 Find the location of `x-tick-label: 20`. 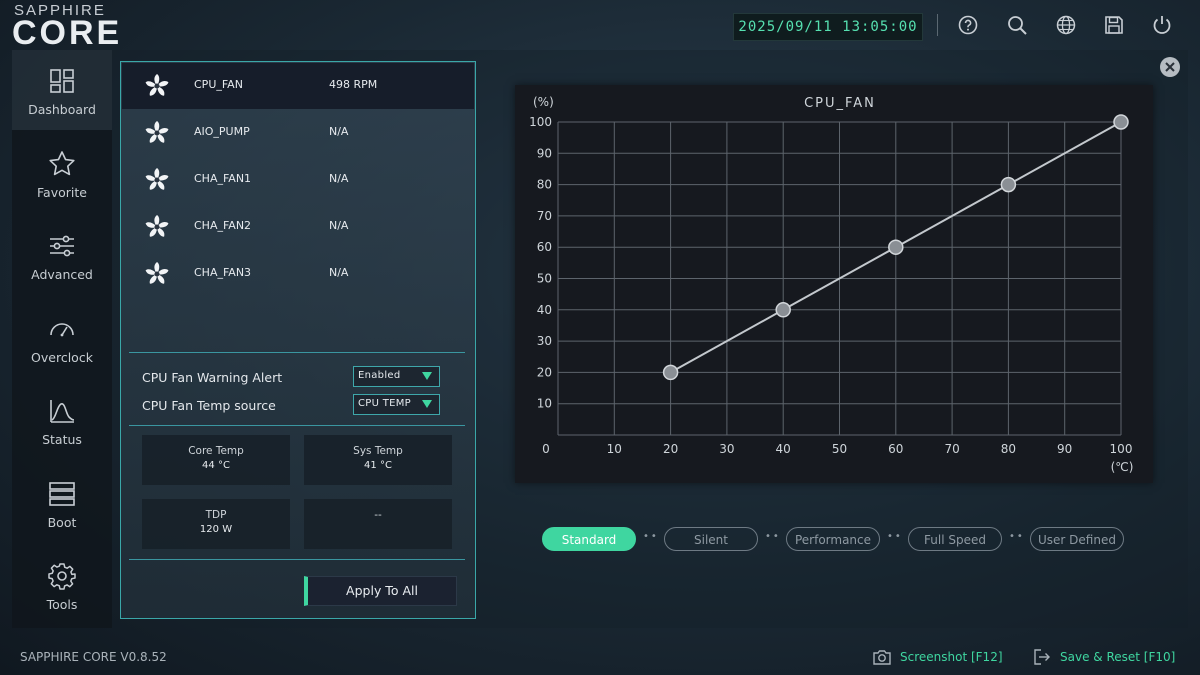

x-tick-label: 20 is located at coordinates (670, 449).